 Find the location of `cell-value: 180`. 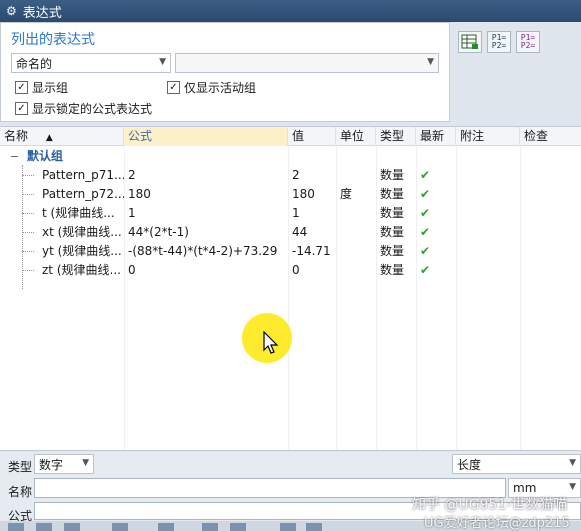

cell-value: 180 is located at coordinates (303, 194).